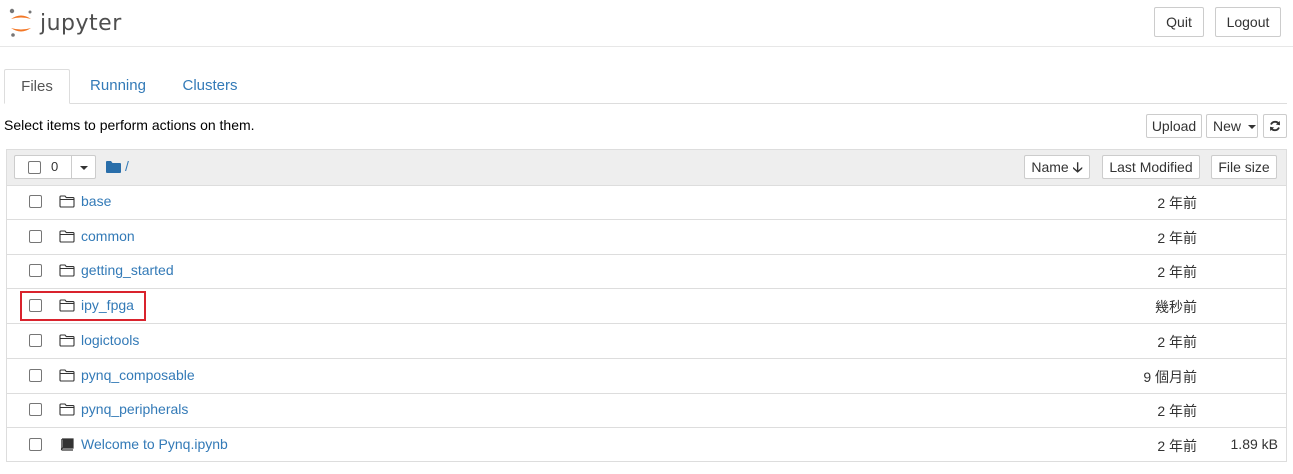 Image resolution: width=1293 pixels, height=474 pixels. I want to click on item-name-link: ipy_fpga, so click(107, 305).